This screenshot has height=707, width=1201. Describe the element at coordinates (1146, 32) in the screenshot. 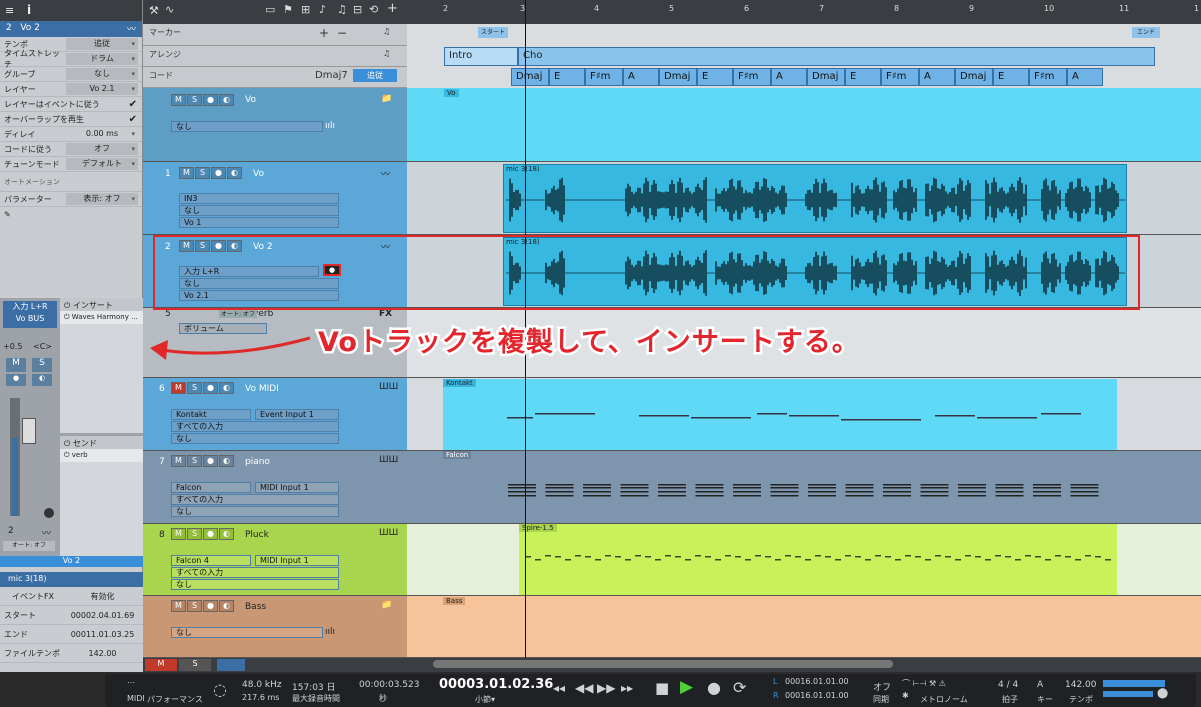

I see `end-marker: エンド` at that location.